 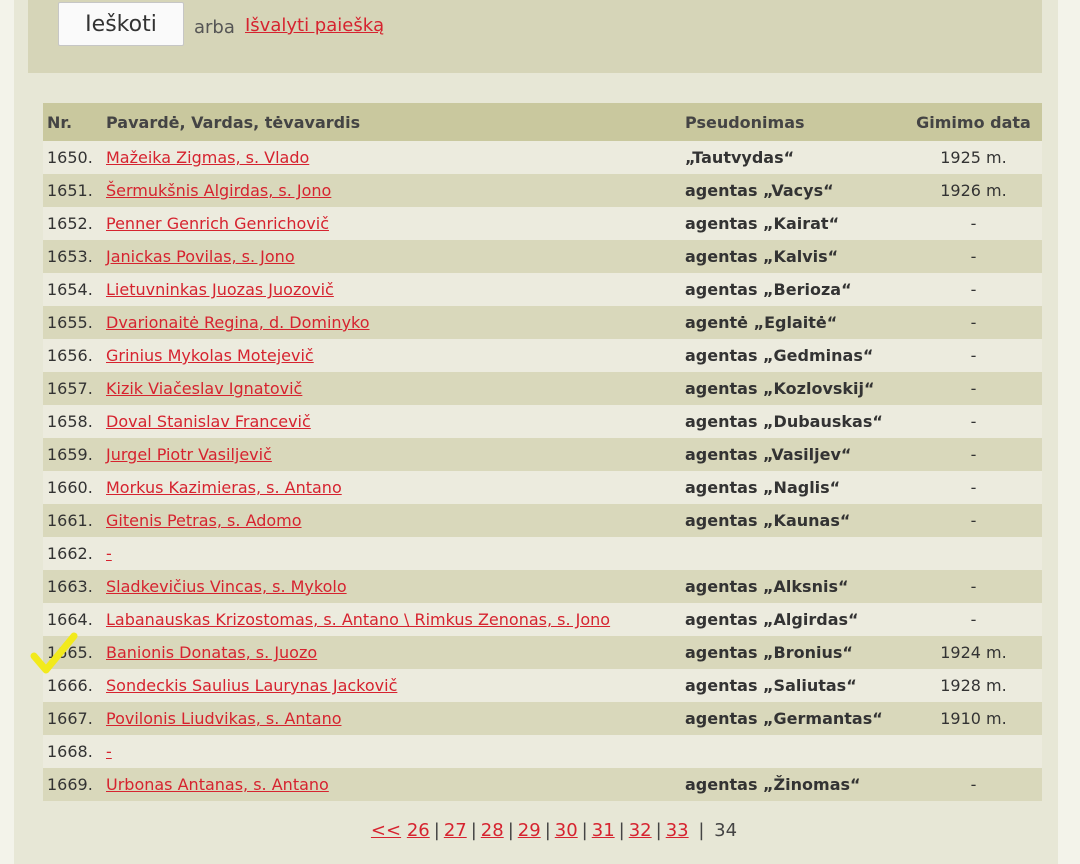 What do you see at coordinates (200, 256) in the screenshot?
I see `person-link: Janickas Povilas, s. Jono` at bounding box center [200, 256].